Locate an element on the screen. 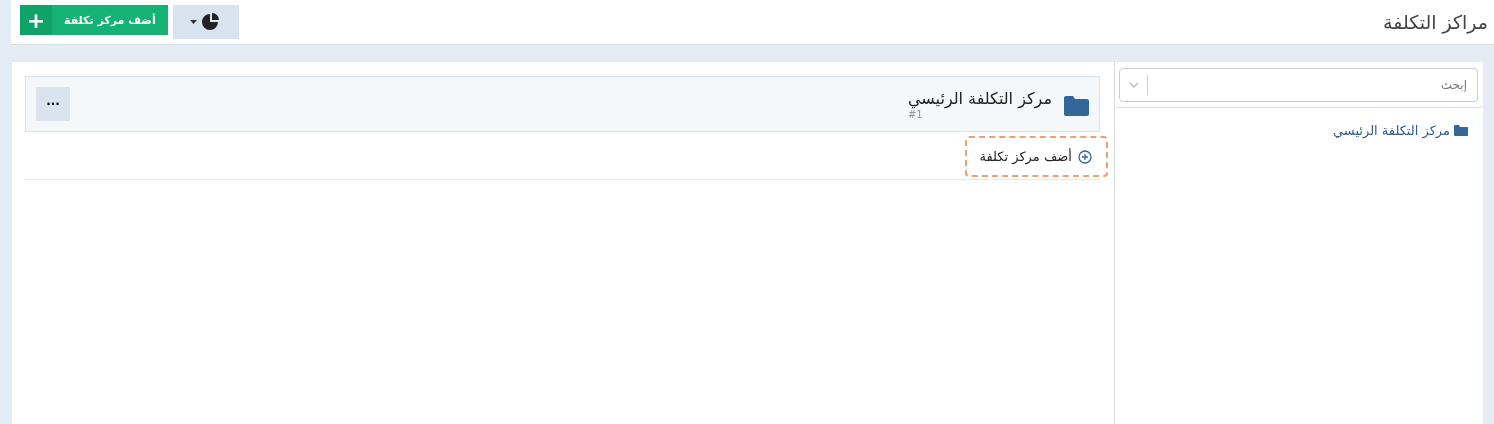 This screenshot has width=1494, height=424. cost-center-number: #1 is located at coordinates (915, 114).